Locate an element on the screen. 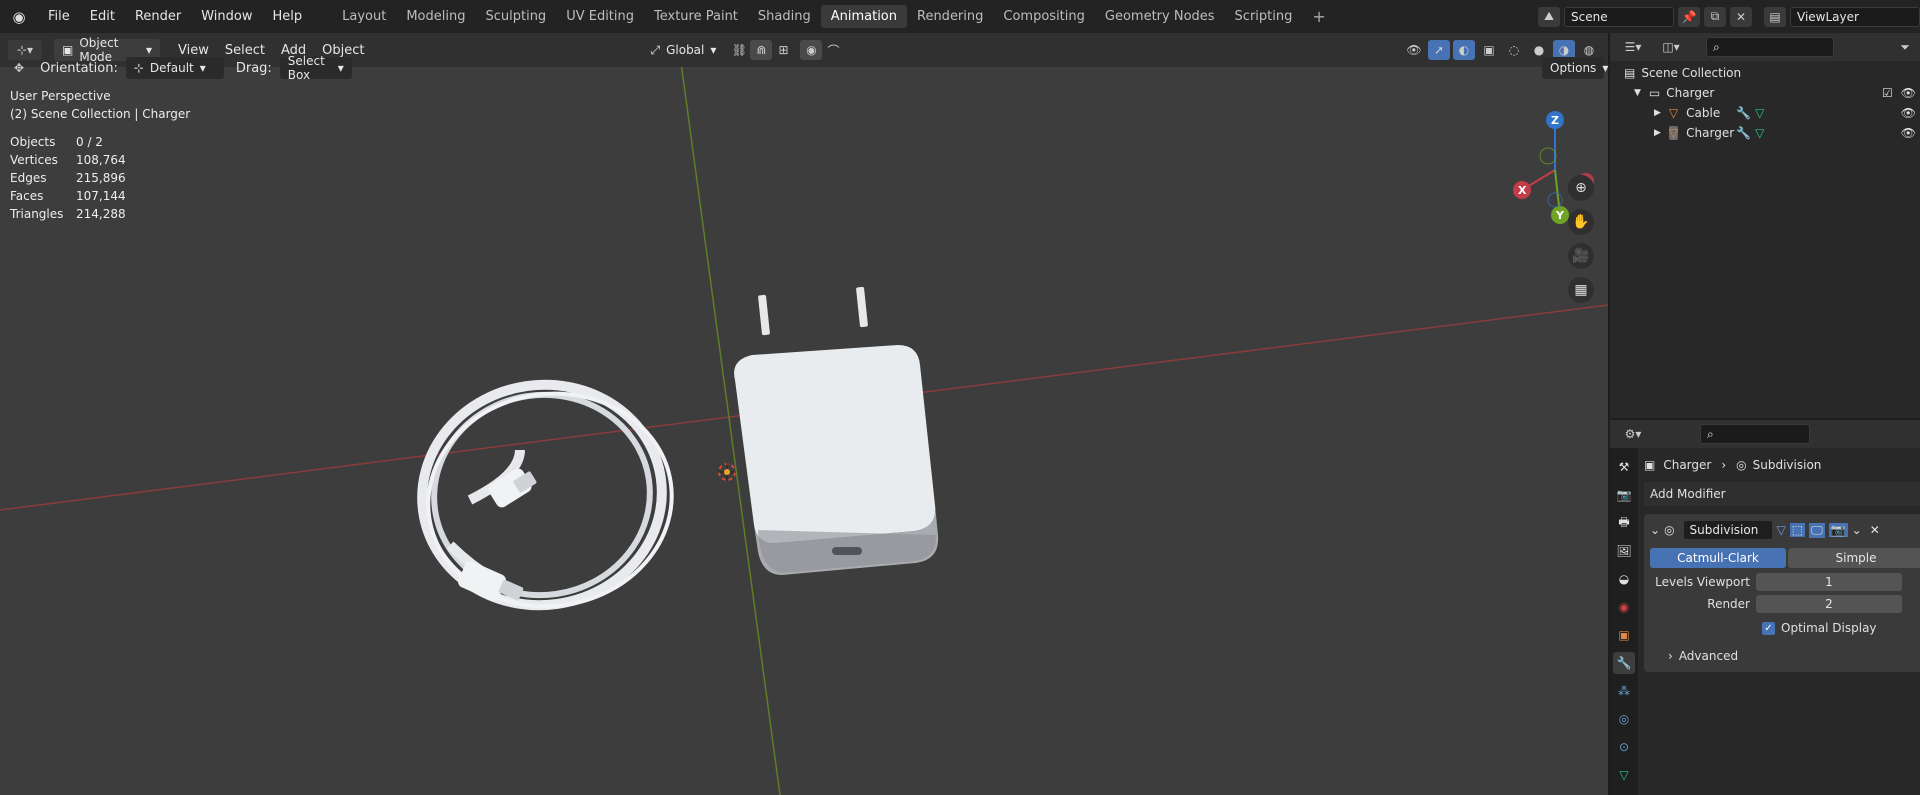  tab-rendering: Rendering is located at coordinates (950, 16).